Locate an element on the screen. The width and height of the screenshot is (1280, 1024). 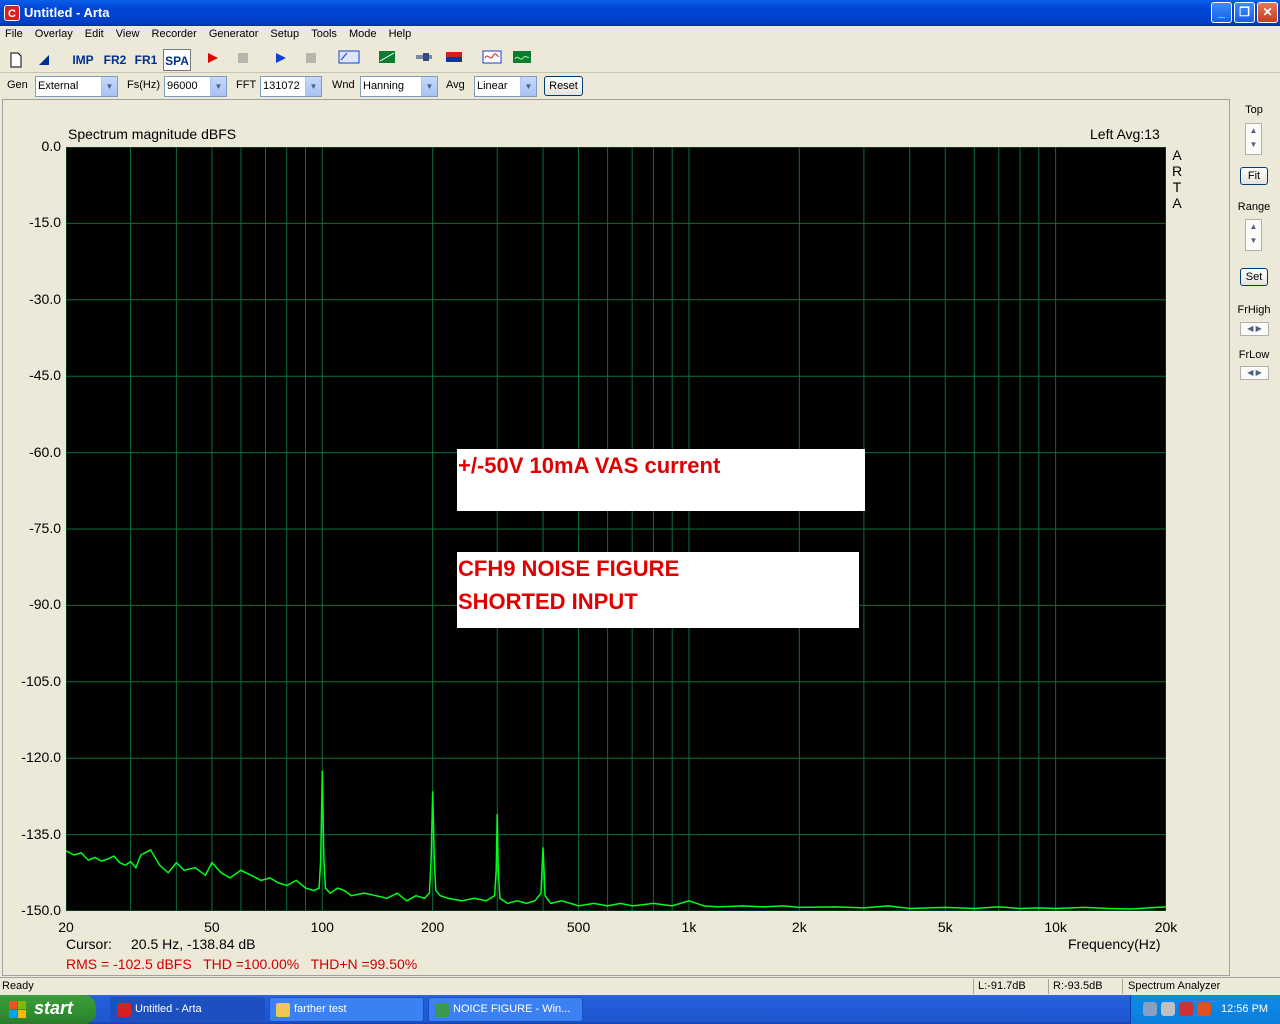
gen-select: External ▼ is located at coordinates (76, 86).